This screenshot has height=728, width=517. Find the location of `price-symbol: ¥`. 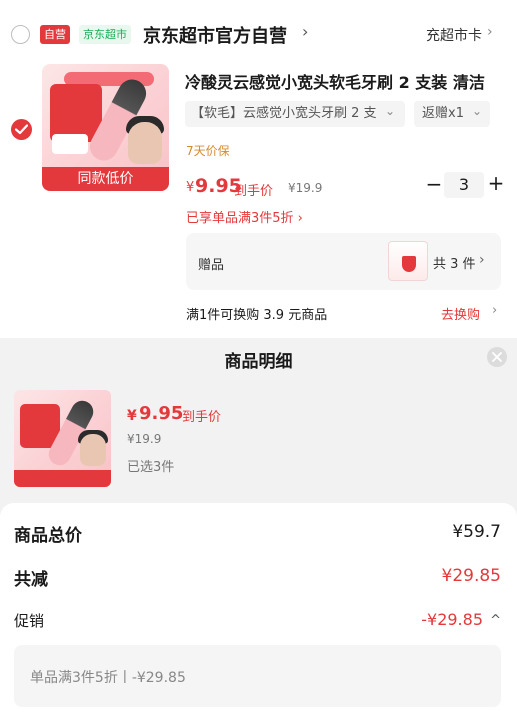

price-symbol: ¥ is located at coordinates (190, 187).